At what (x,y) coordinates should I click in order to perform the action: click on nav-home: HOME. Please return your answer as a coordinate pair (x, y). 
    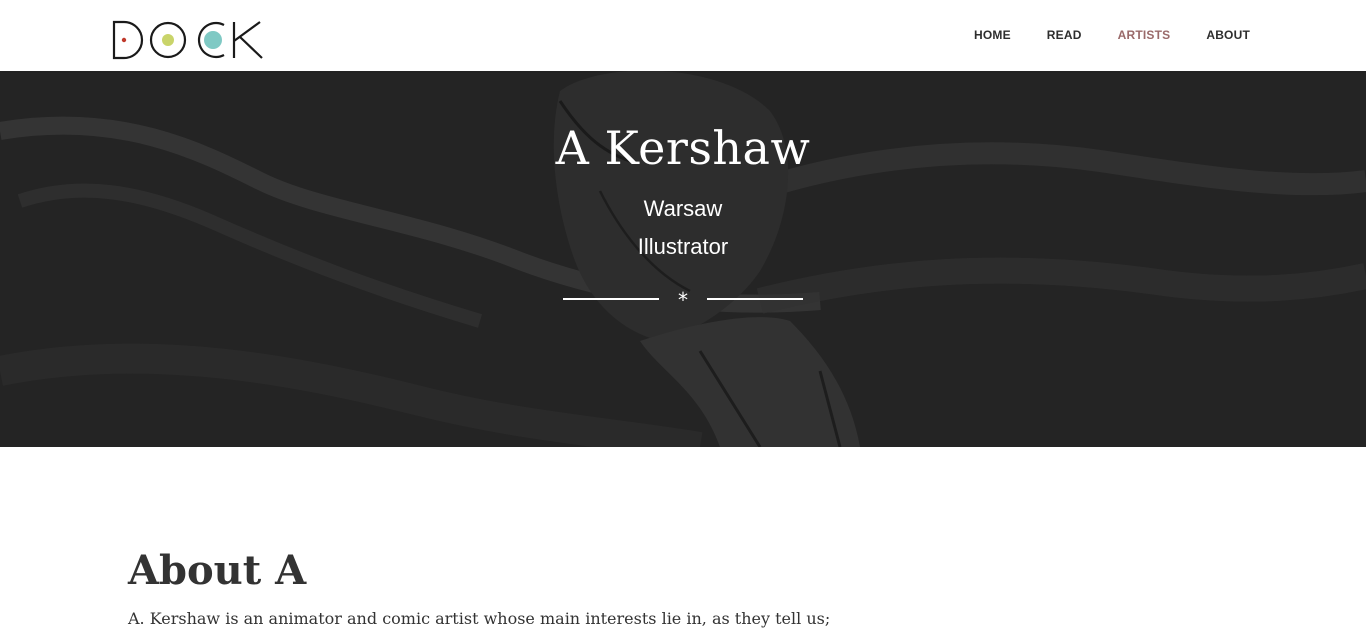
    Looking at the image, I should click on (992, 35).